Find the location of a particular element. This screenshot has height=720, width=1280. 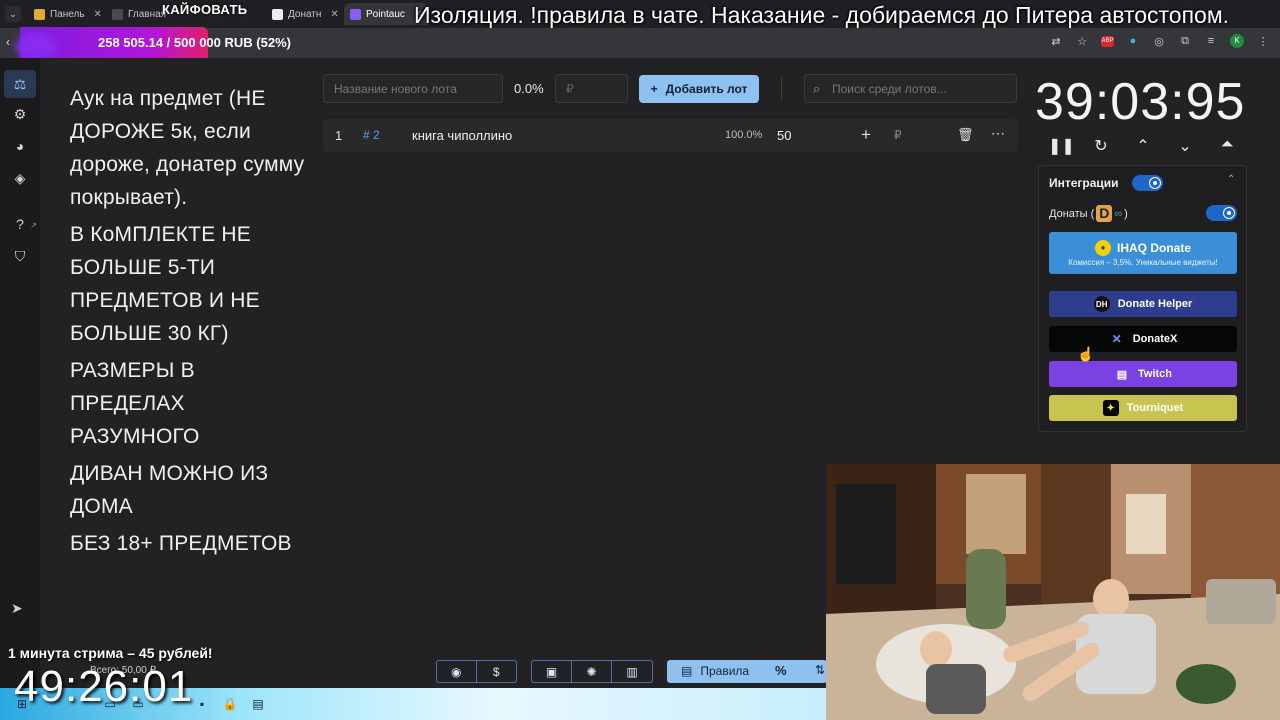

browser-extension-icons: ⇄ ☆ ABP ● ◎ ⧉ ≡ K ⋮ is located at coordinates (1159, 41).